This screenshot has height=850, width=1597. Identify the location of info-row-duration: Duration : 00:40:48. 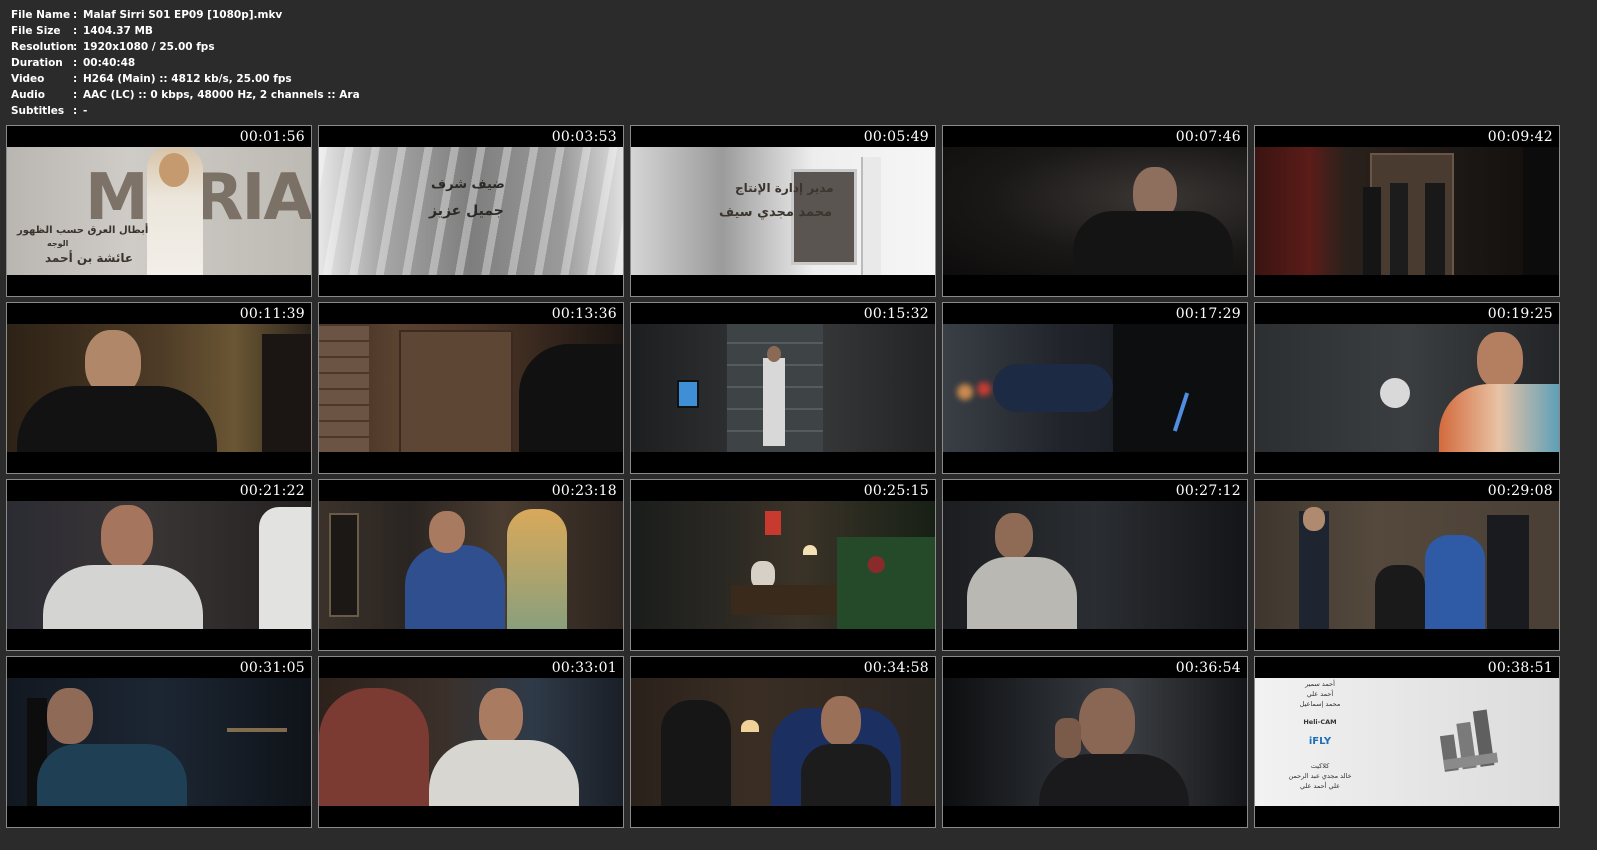
(185, 63).